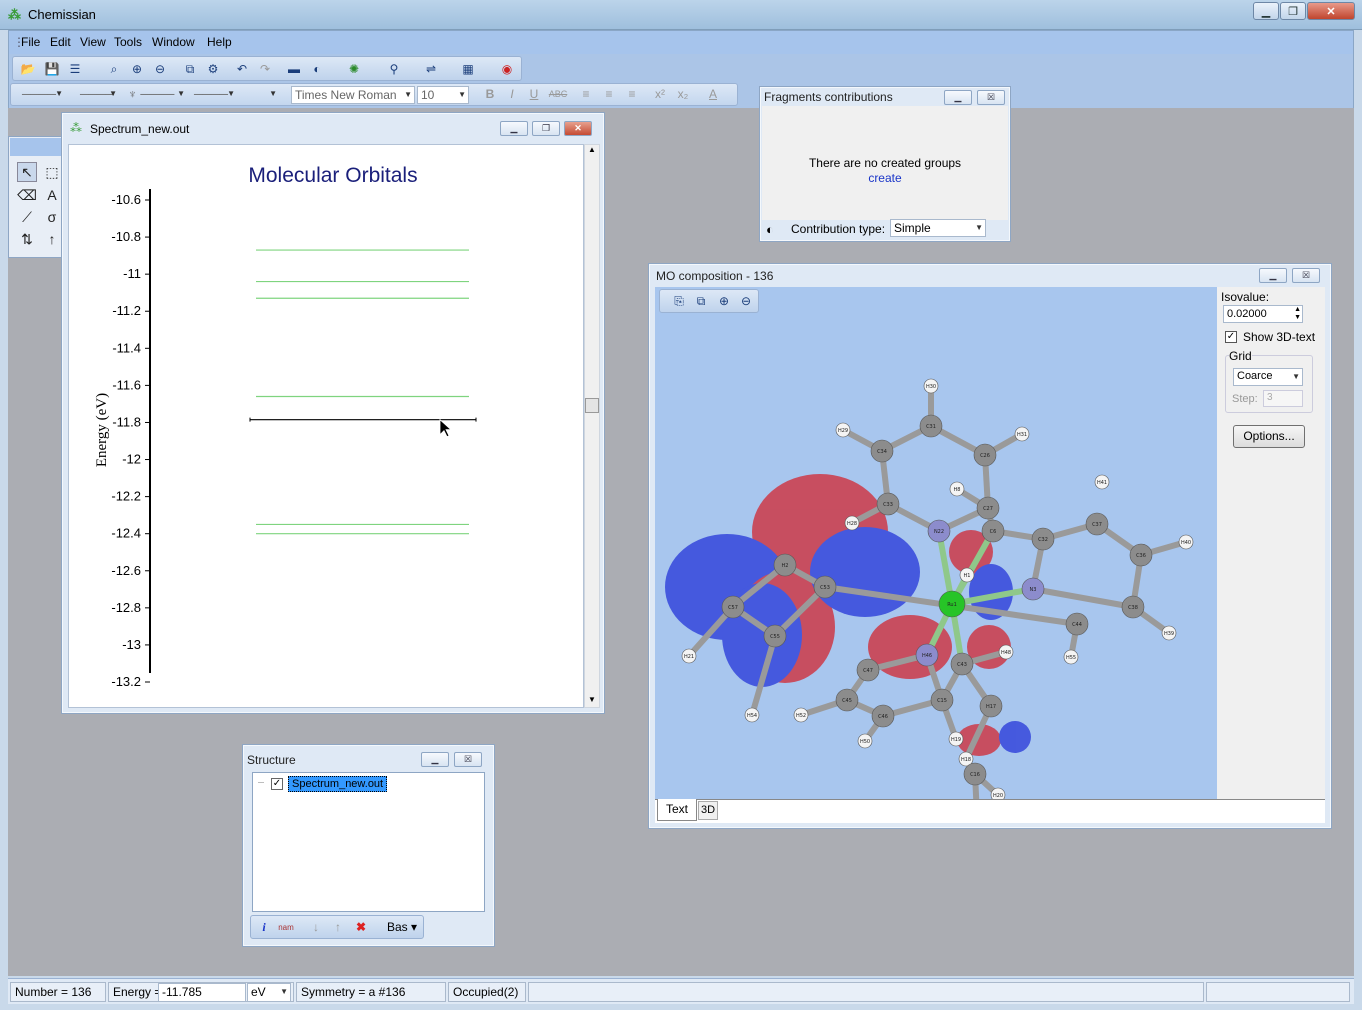 The width and height of the screenshot is (1362, 1010). What do you see at coordinates (264, 927) in the screenshot?
I see `info-icon: i` at bounding box center [264, 927].